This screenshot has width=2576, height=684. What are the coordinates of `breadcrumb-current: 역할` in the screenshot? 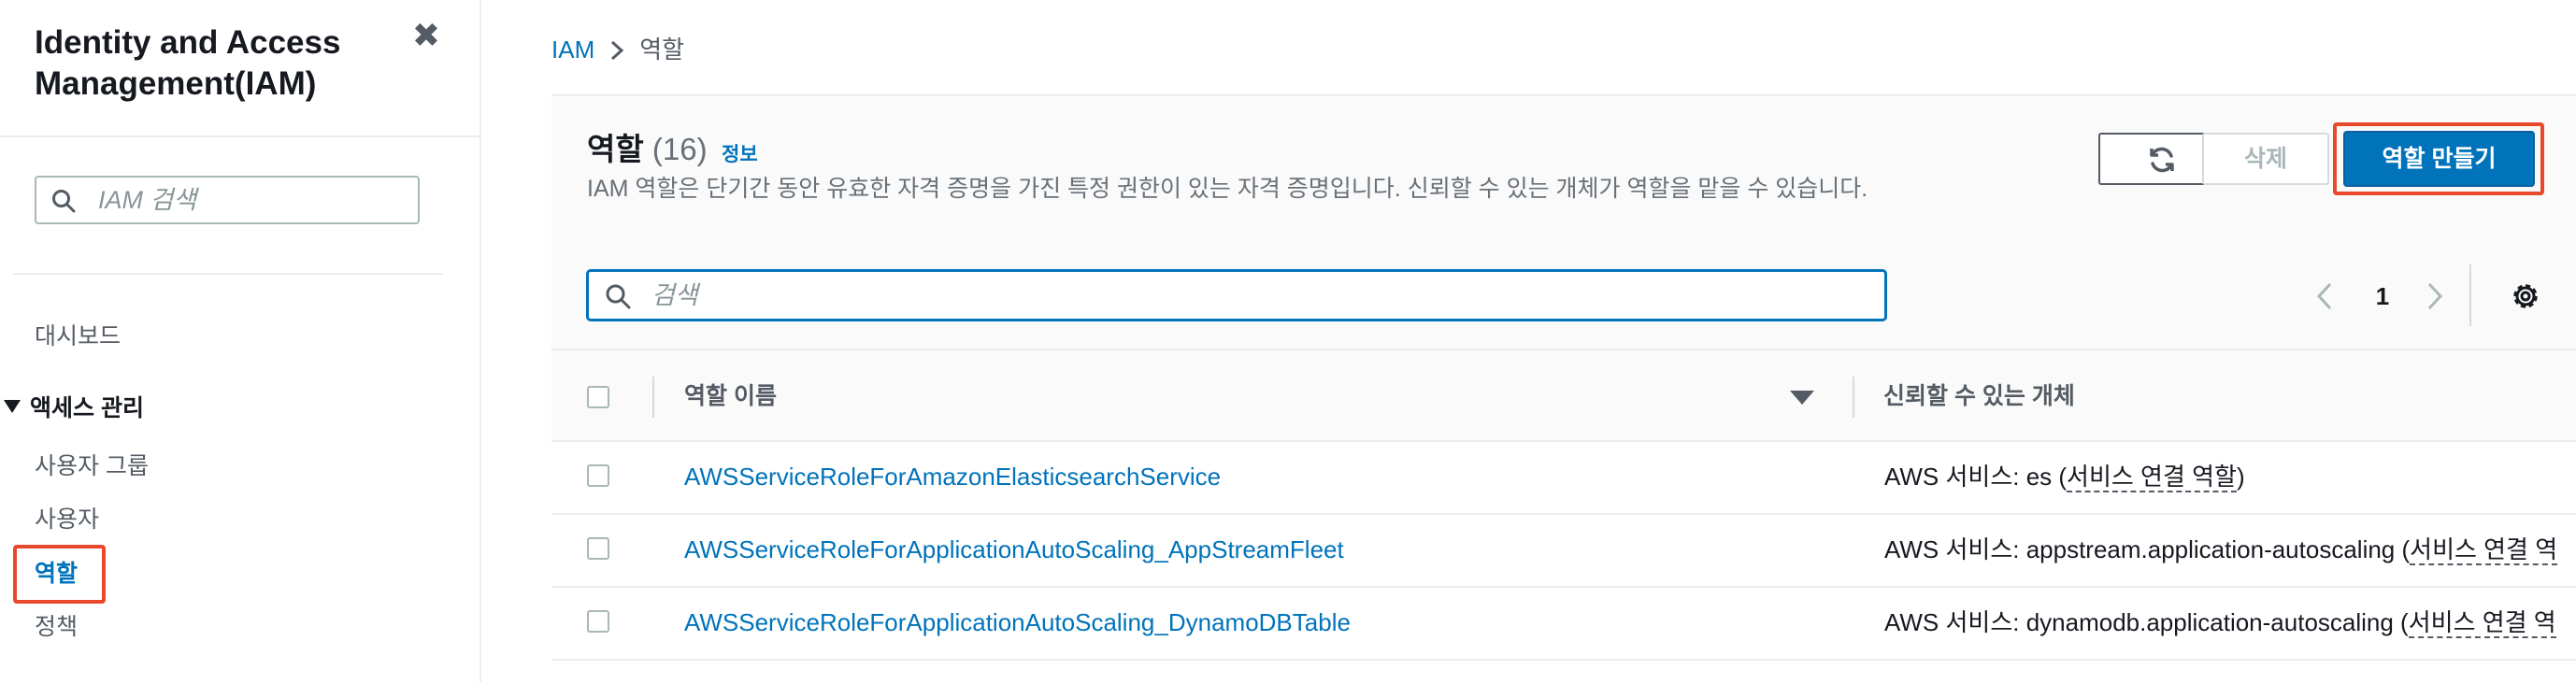 It's located at (662, 50).